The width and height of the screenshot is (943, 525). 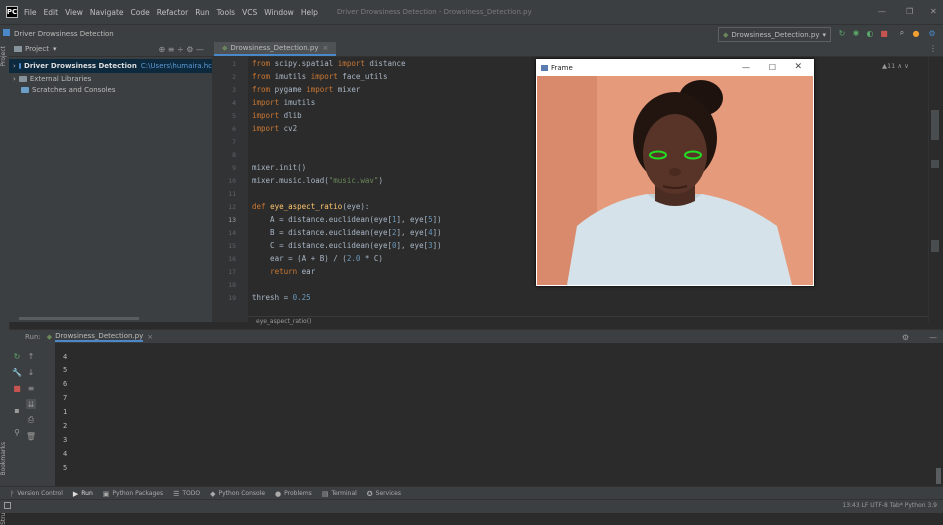 What do you see at coordinates (283, 321) in the screenshot?
I see `breadcrumb-function: eye_aspect_ratio()` at bounding box center [283, 321].